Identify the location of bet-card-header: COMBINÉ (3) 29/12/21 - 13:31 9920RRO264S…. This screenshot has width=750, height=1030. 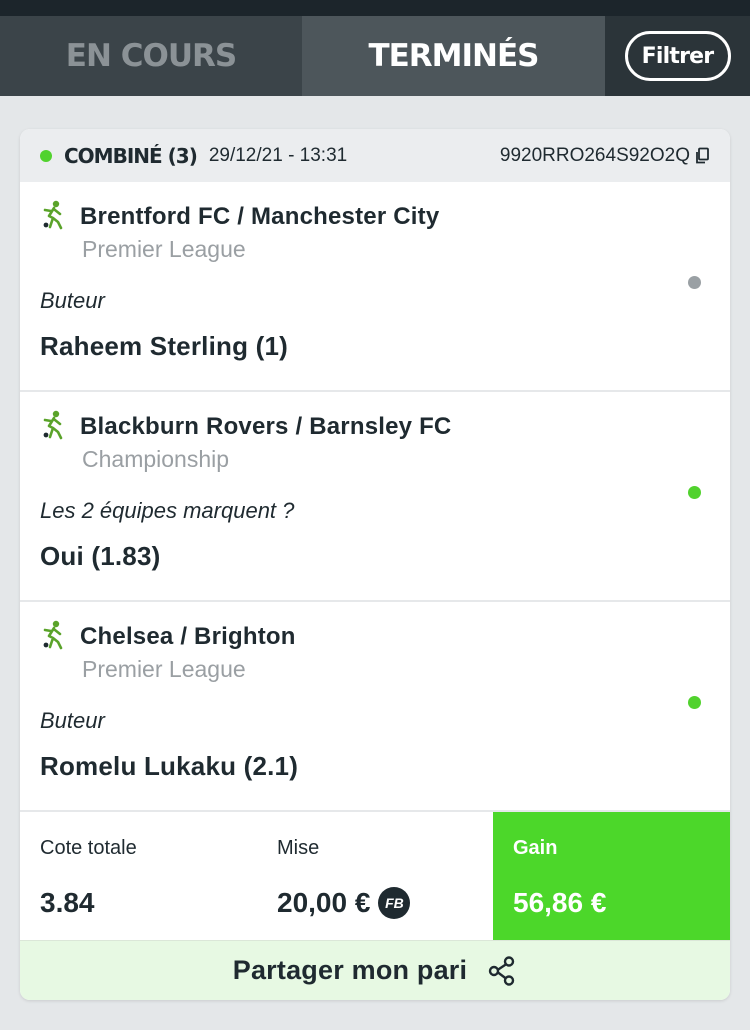
(375, 155).